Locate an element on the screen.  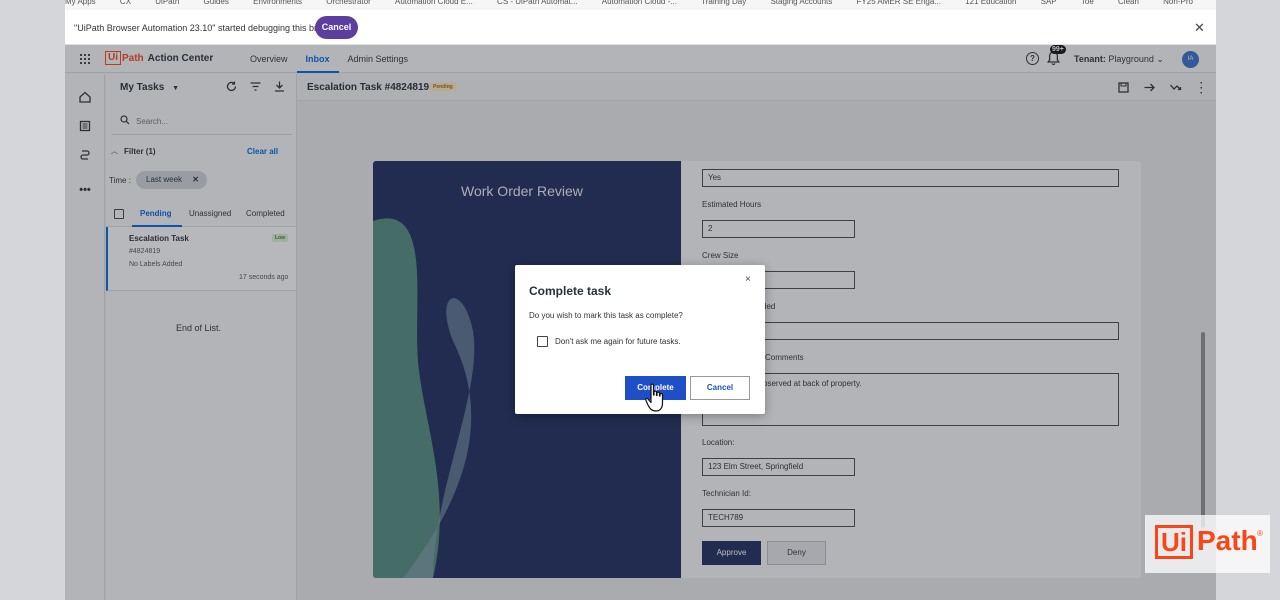
bookmark: 121 Education is located at coordinates (990, 3).